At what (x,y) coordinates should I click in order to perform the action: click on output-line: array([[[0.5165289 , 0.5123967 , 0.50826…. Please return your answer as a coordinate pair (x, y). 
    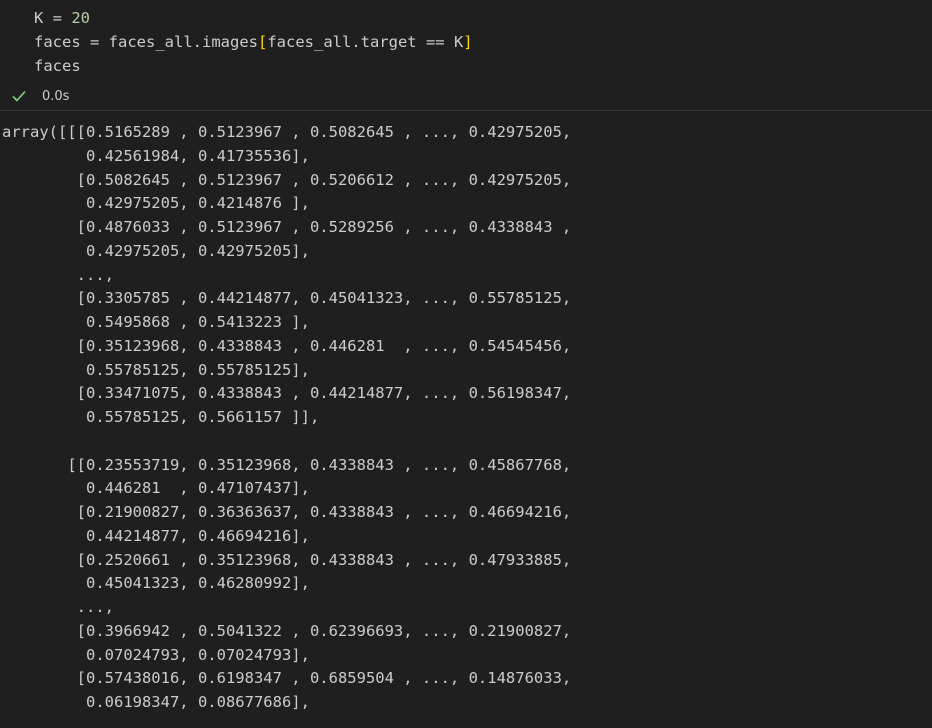
    Looking at the image, I should click on (287, 132).